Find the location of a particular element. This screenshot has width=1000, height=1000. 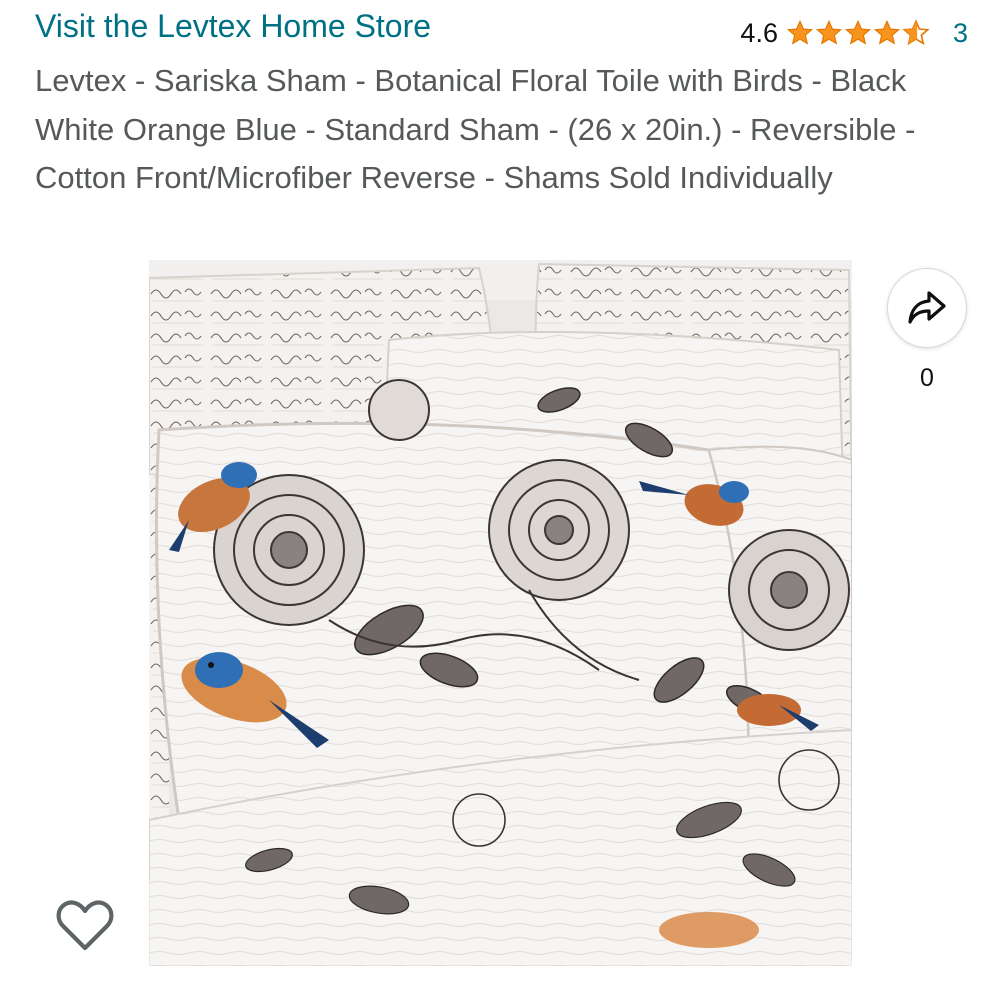

share-button is located at coordinates (927, 308).